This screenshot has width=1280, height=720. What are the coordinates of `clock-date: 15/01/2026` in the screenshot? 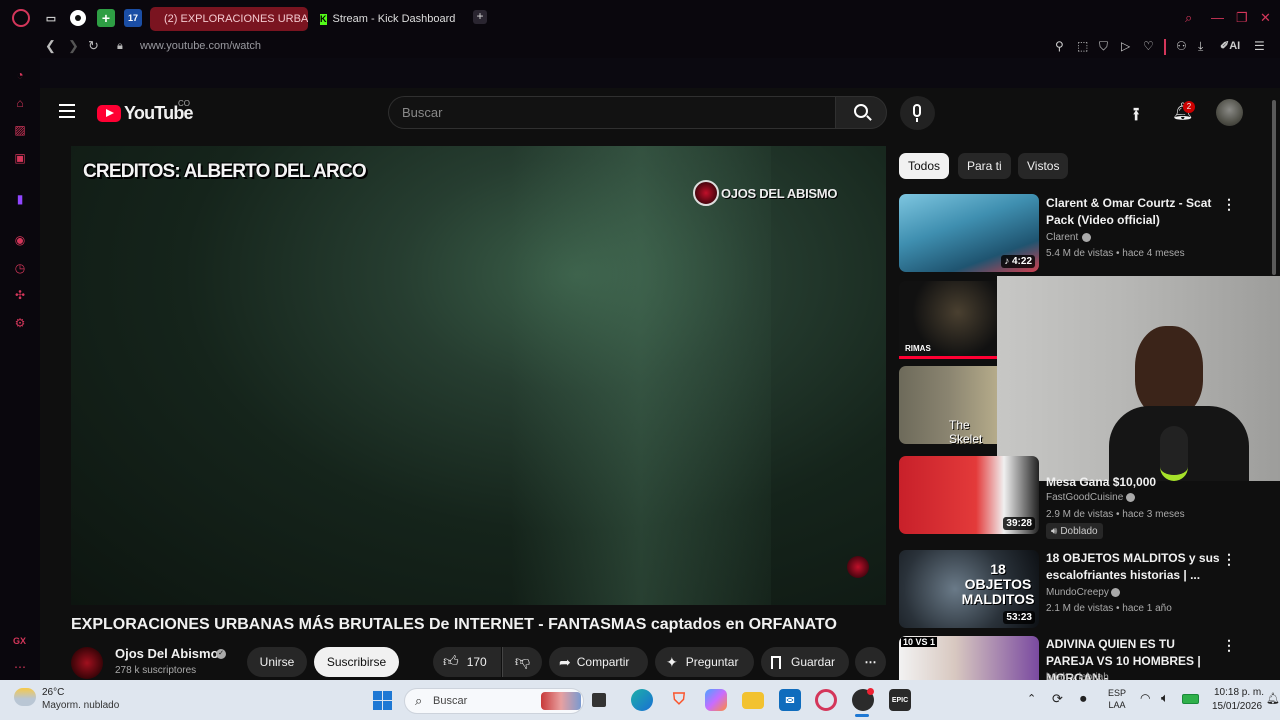 It's located at (1237, 706).